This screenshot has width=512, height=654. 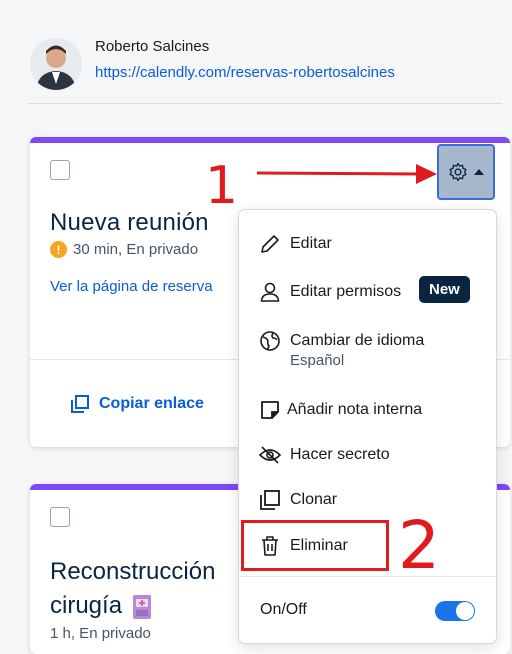 I want to click on event-title: Reconstrucción cirugía, so click(x=132, y=589).